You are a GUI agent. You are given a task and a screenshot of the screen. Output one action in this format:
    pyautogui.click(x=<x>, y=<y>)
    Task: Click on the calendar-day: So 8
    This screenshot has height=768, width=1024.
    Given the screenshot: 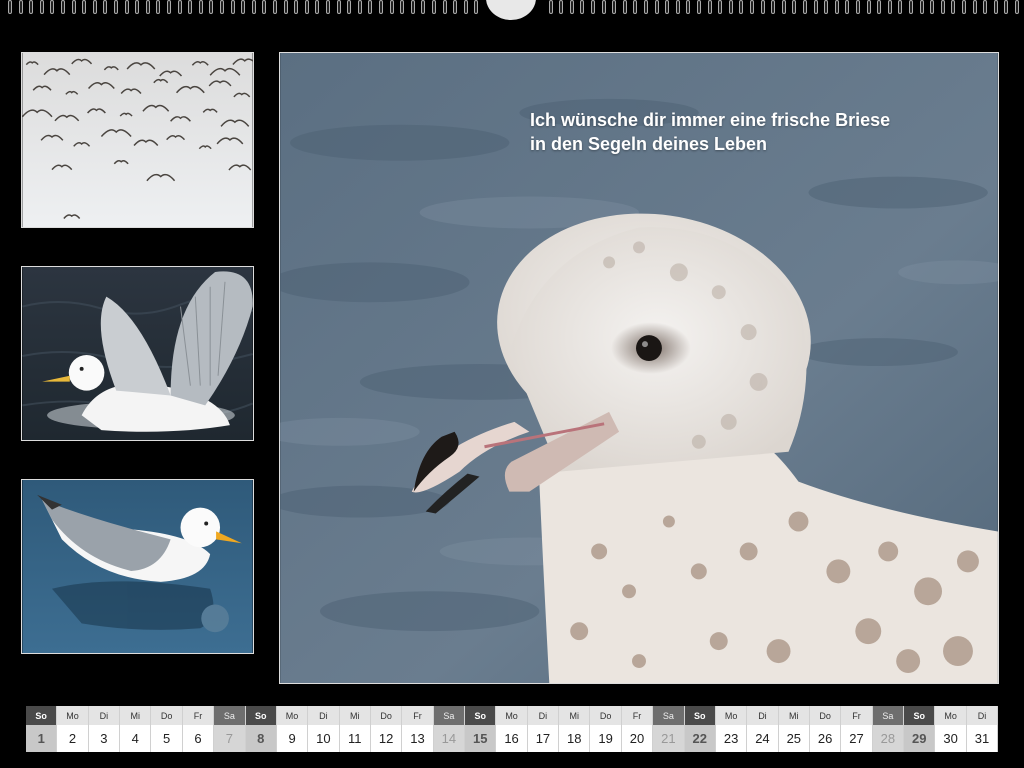 What is the action you would take?
    pyautogui.click(x=261, y=729)
    